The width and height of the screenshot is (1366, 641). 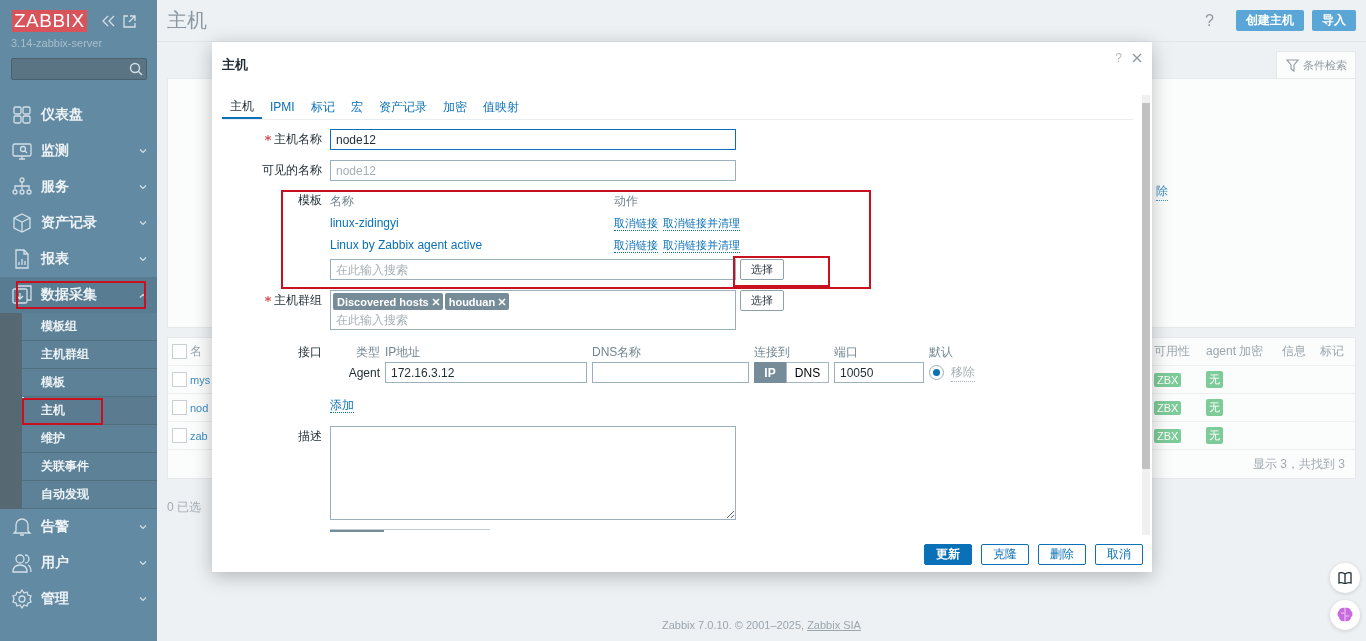 What do you see at coordinates (879, 372) in the screenshot?
I see `port-field: 10050` at bounding box center [879, 372].